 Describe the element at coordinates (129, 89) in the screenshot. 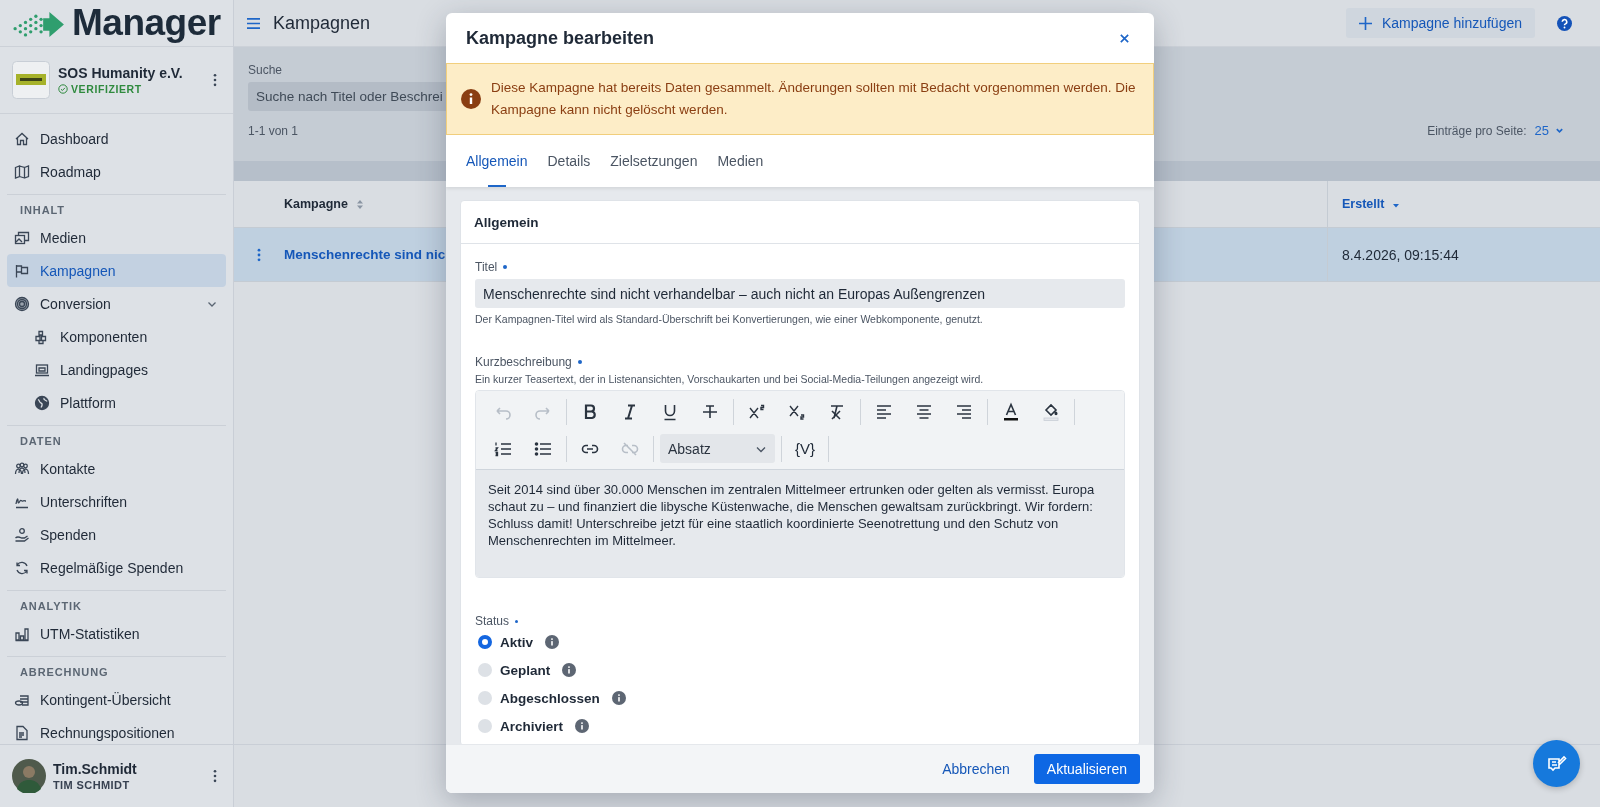

I see `verified-label: VERIFIZIERT` at that location.